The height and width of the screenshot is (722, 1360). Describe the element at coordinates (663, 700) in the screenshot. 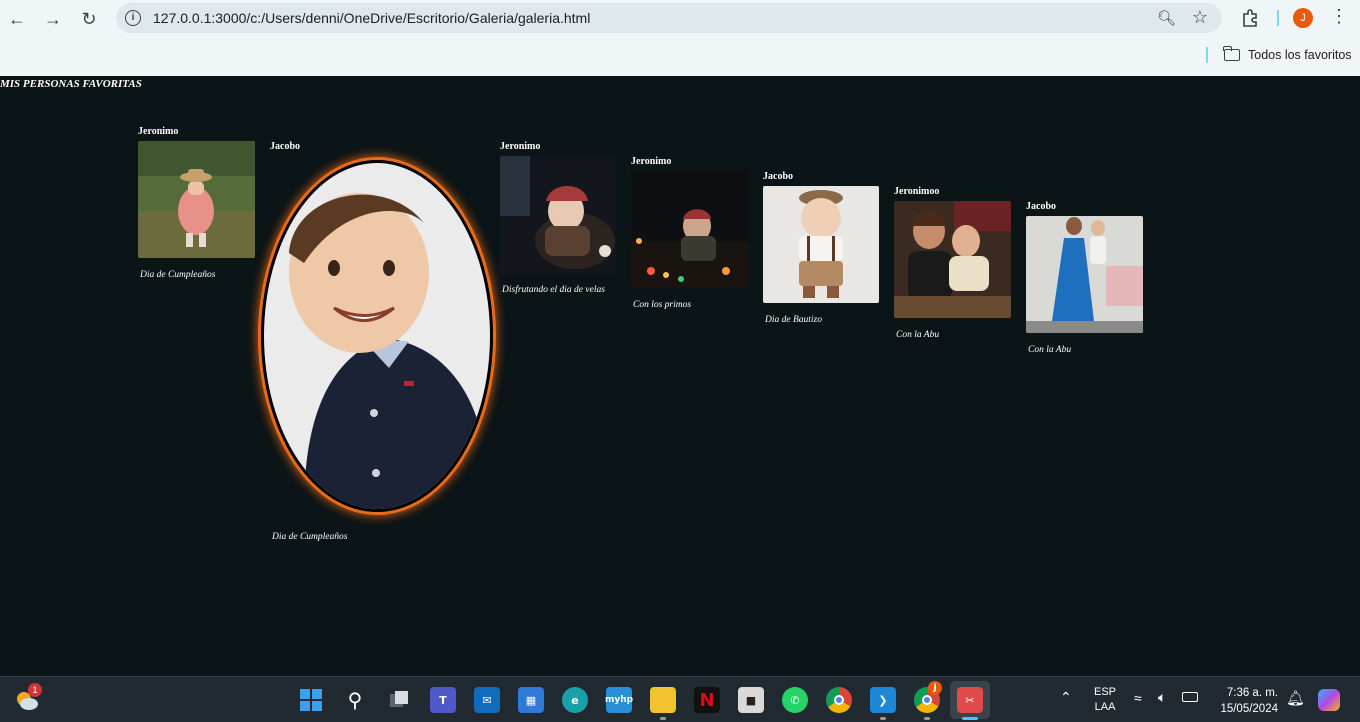

I see `file-explorer-icon` at that location.